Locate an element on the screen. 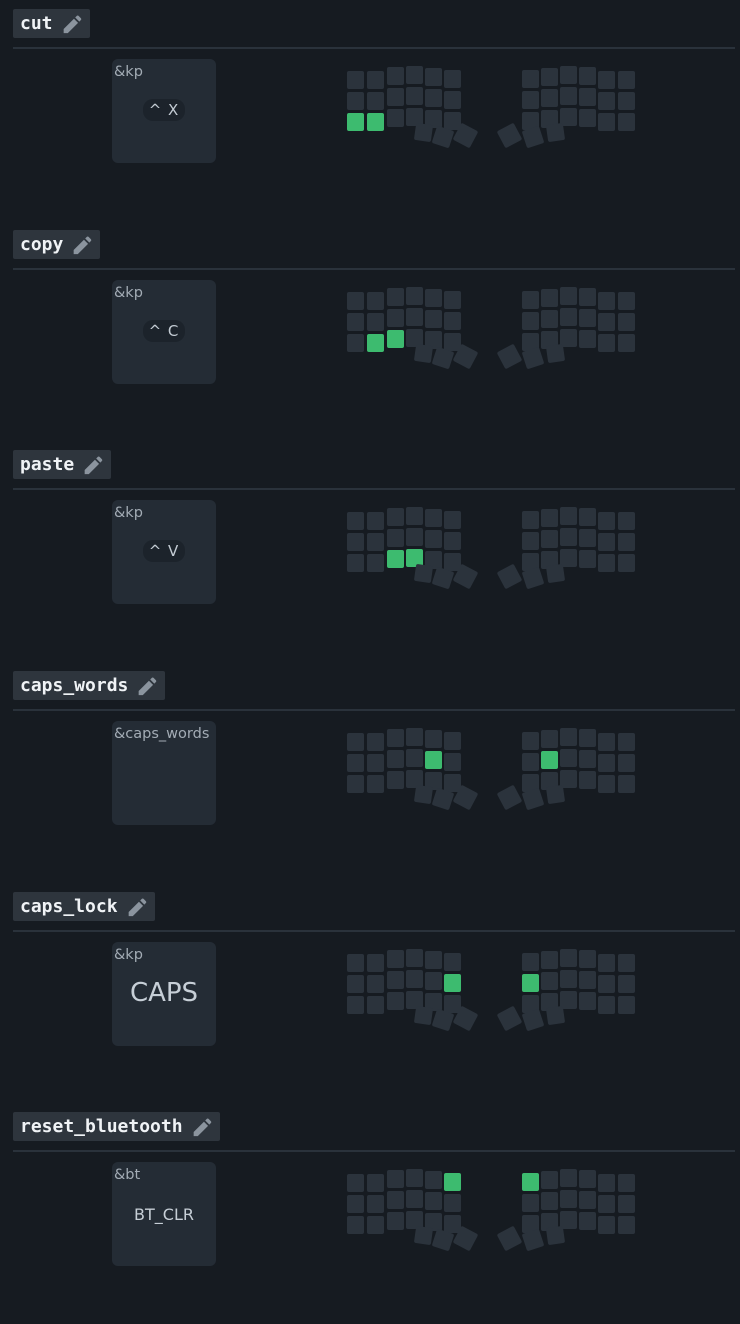 Image resolution: width=740 pixels, height=1324 pixels. combo-name: cut is located at coordinates (36, 23).